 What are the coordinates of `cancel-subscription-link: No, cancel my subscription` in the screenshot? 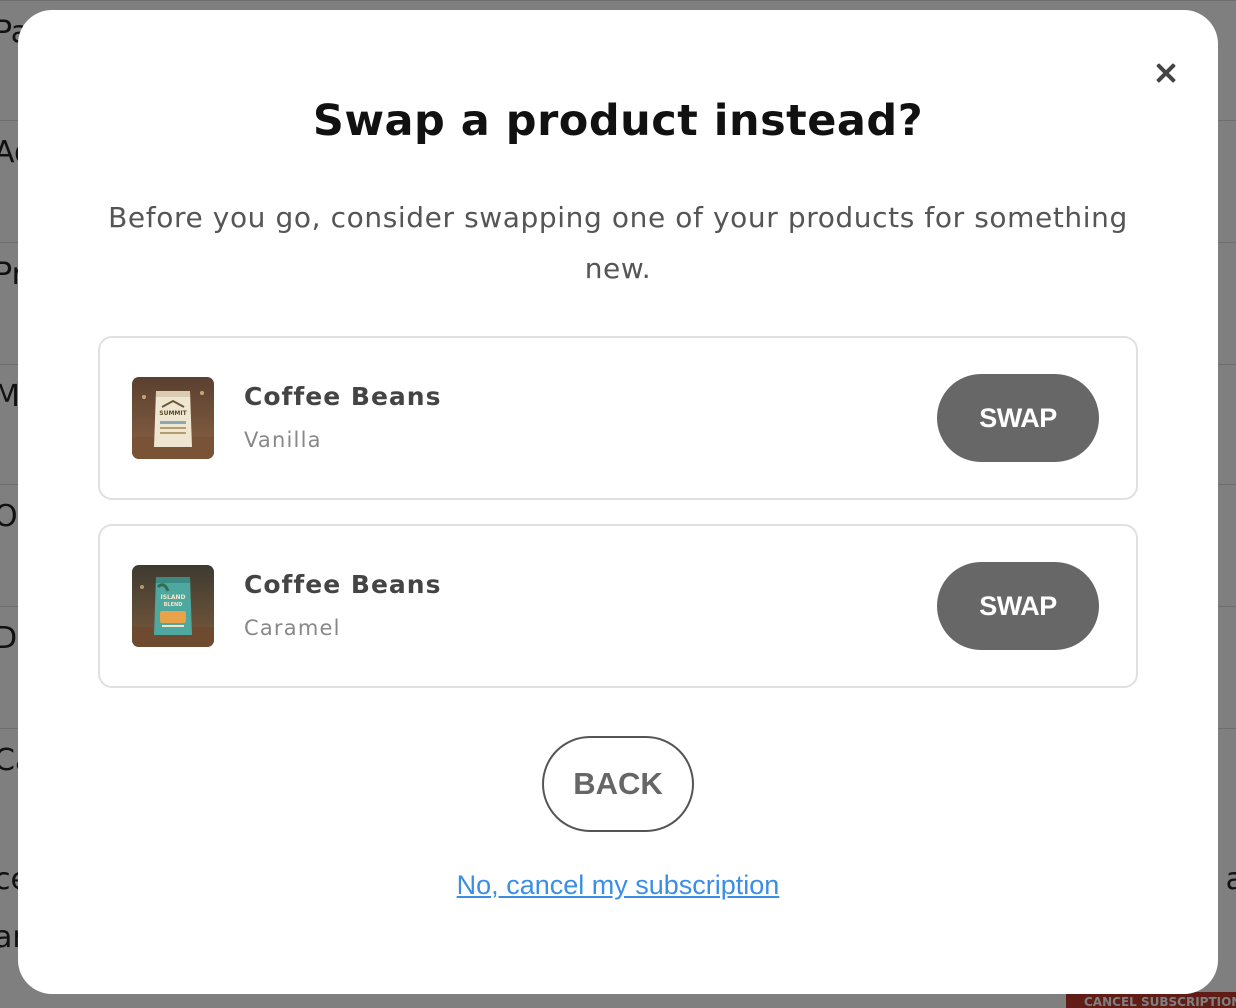 It's located at (618, 885).